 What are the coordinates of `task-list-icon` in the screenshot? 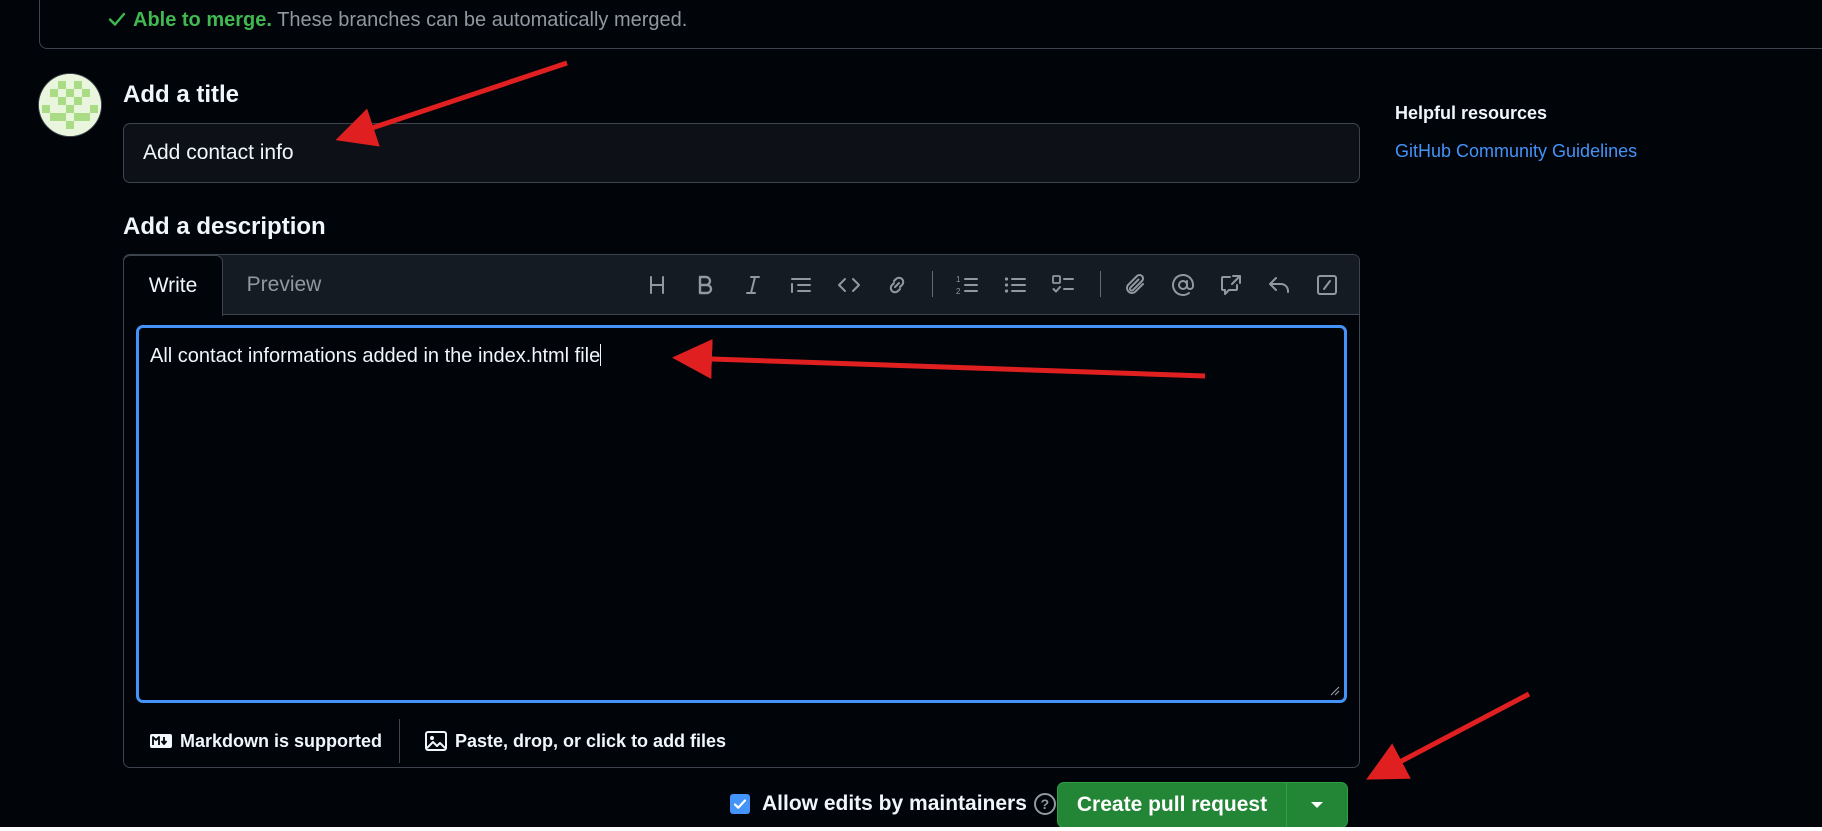 It's located at (1063, 285).